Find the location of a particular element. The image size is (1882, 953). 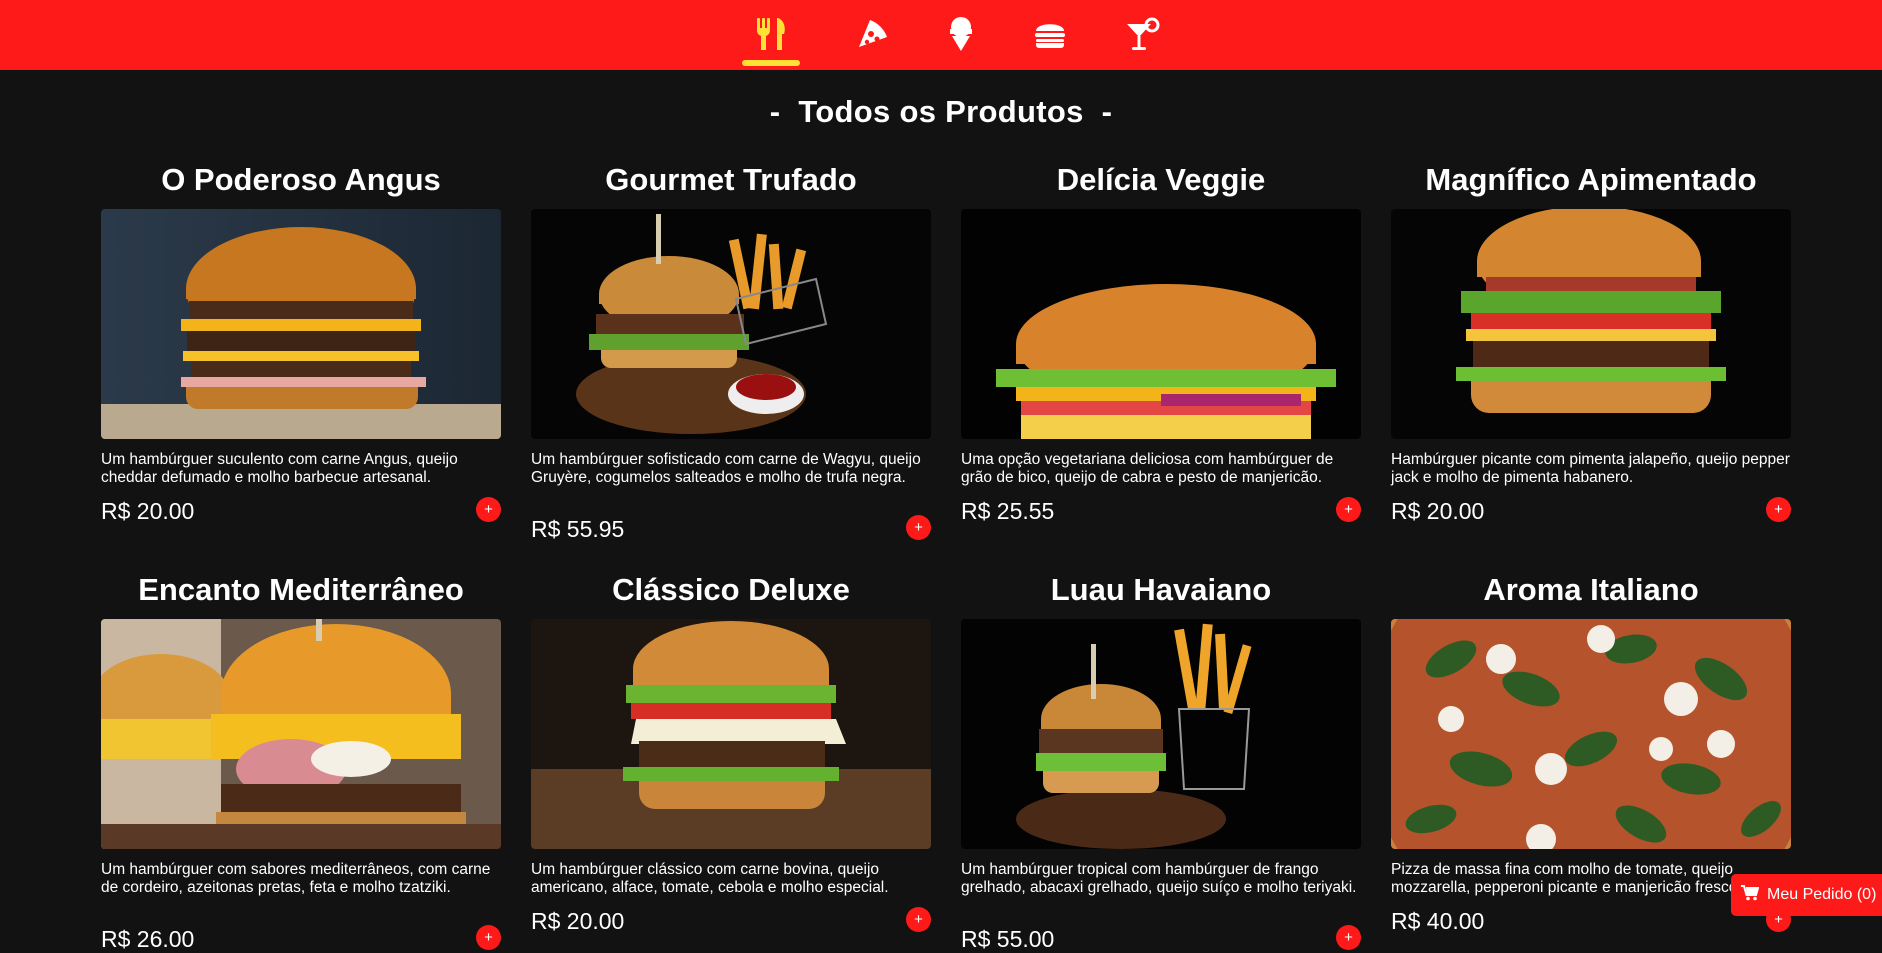

category-nav is located at coordinates (941, 35).